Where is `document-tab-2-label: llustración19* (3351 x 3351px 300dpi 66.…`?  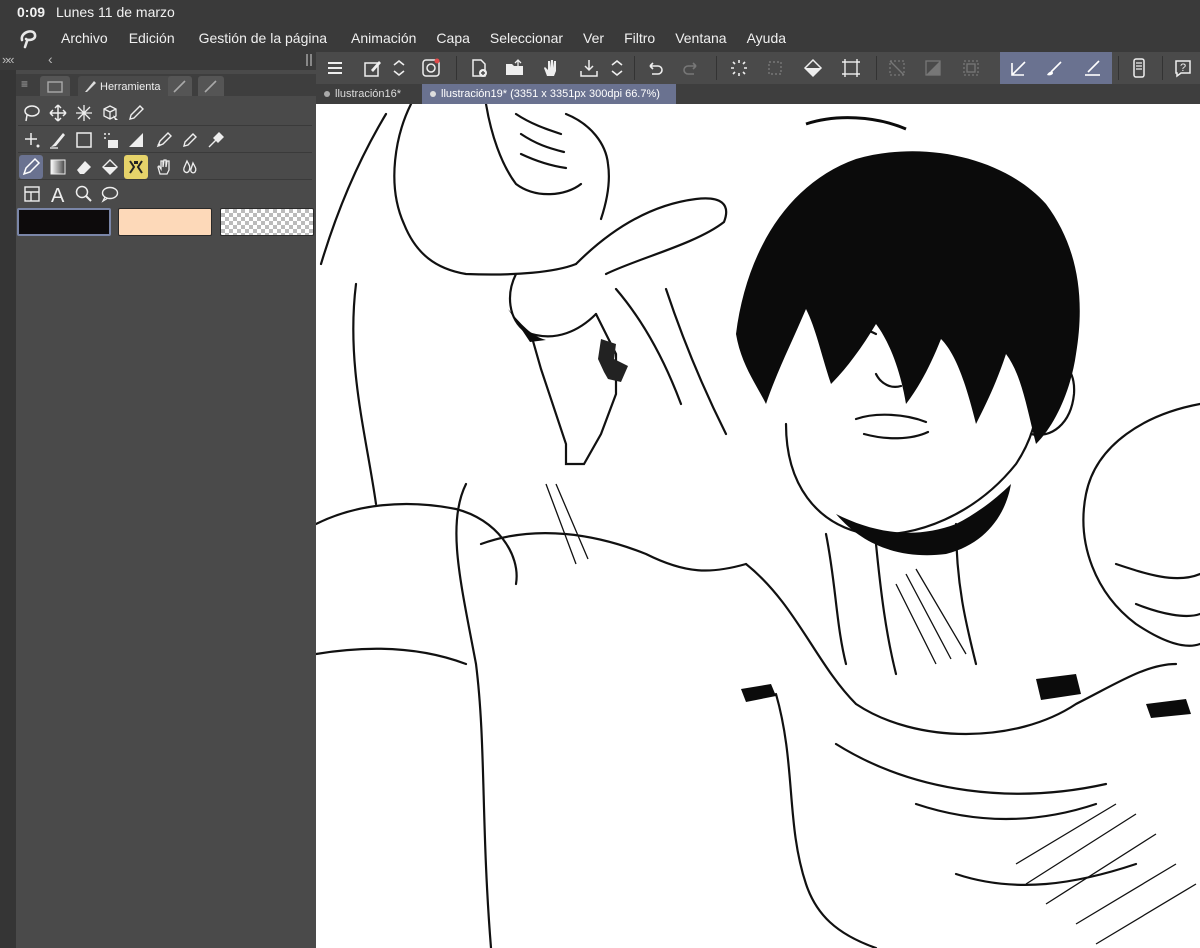 document-tab-2-label: llustración19* (3351 x 3351px 300dpi 66.… is located at coordinates (550, 94).